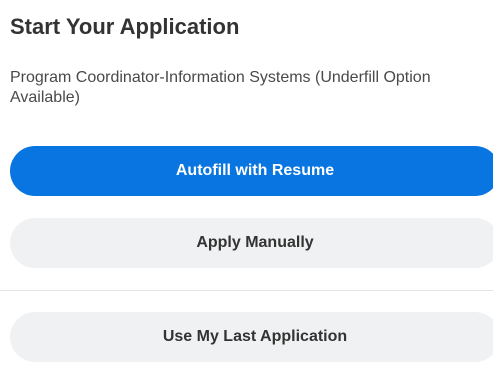  Describe the element at coordinates (246, 290) in the screenshot. I see `section-divider` at that location.